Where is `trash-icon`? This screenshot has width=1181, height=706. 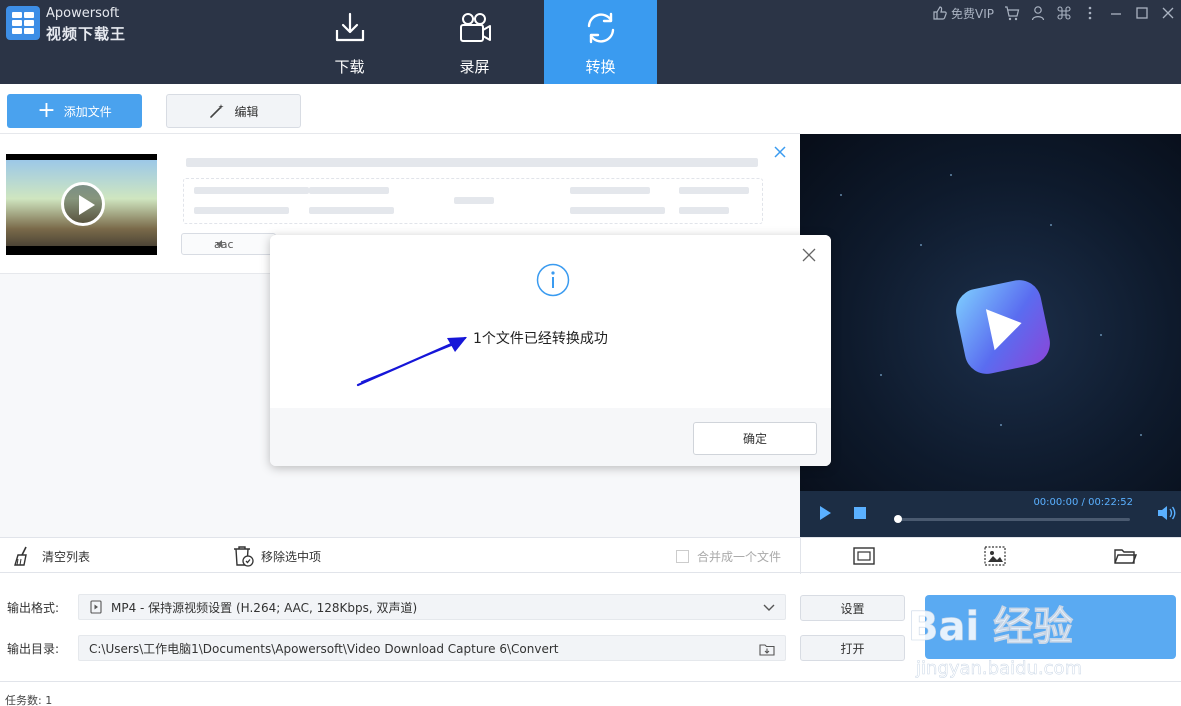
trash-icon is located at coordinates (244, 556).